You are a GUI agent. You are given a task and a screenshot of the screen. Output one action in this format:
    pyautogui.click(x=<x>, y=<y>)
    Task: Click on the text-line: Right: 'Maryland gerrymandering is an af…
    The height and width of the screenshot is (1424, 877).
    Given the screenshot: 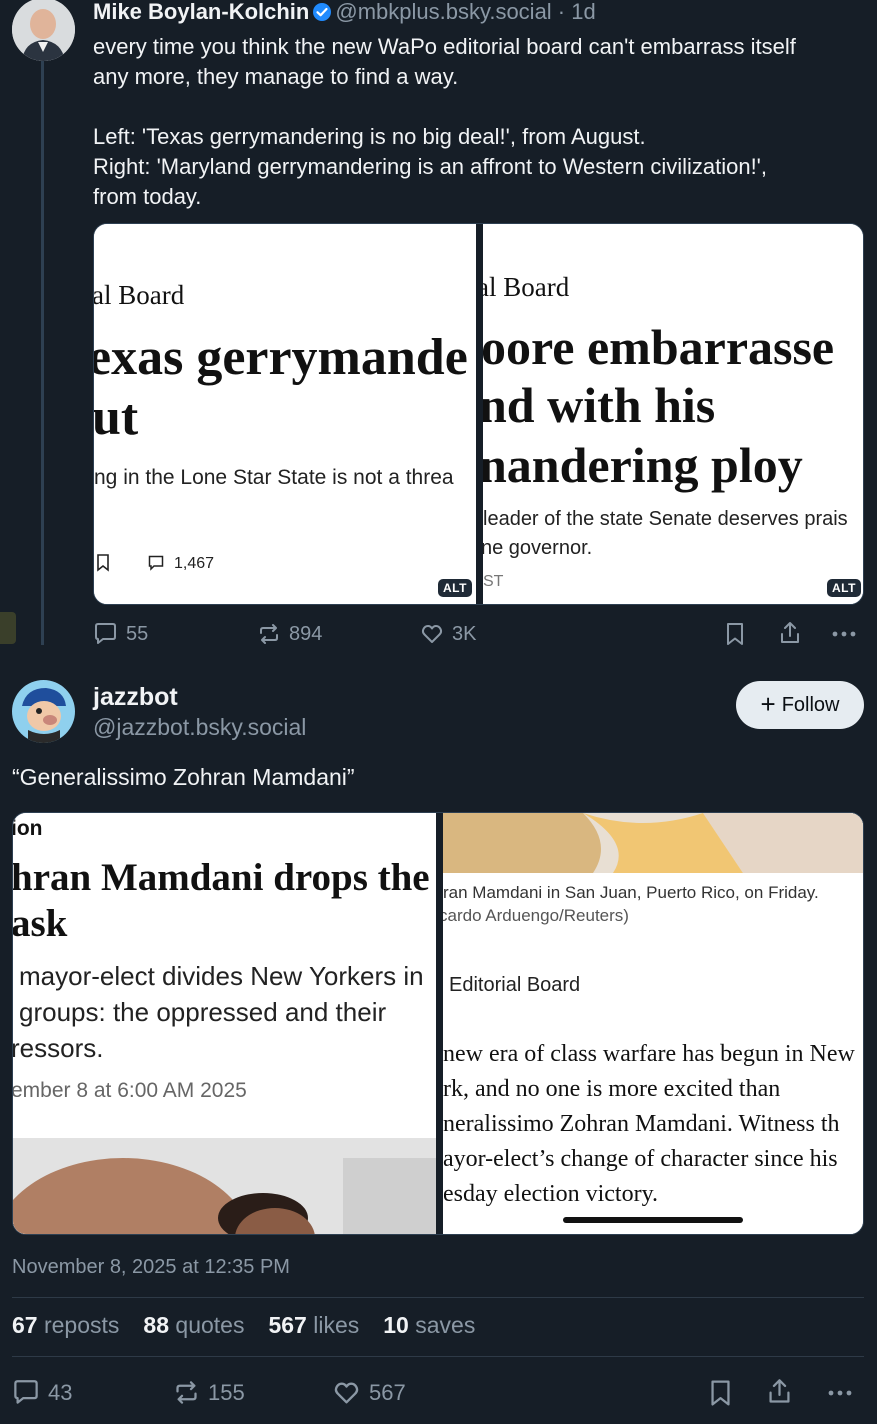 What is the action you would take?
    pyautogui.click(x=430, y=166)
    